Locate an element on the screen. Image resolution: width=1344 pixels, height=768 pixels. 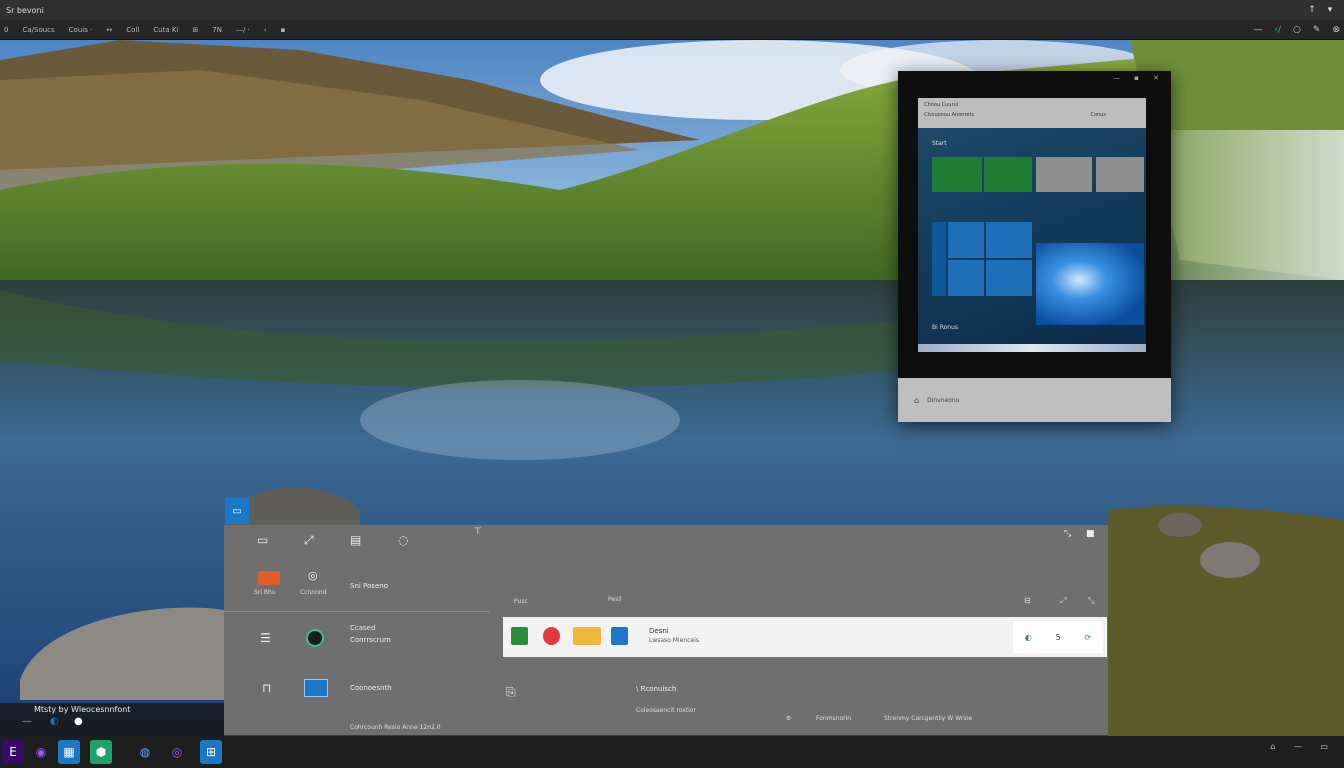
toolbar-item: ‹ is located at coordinates (265, 30).